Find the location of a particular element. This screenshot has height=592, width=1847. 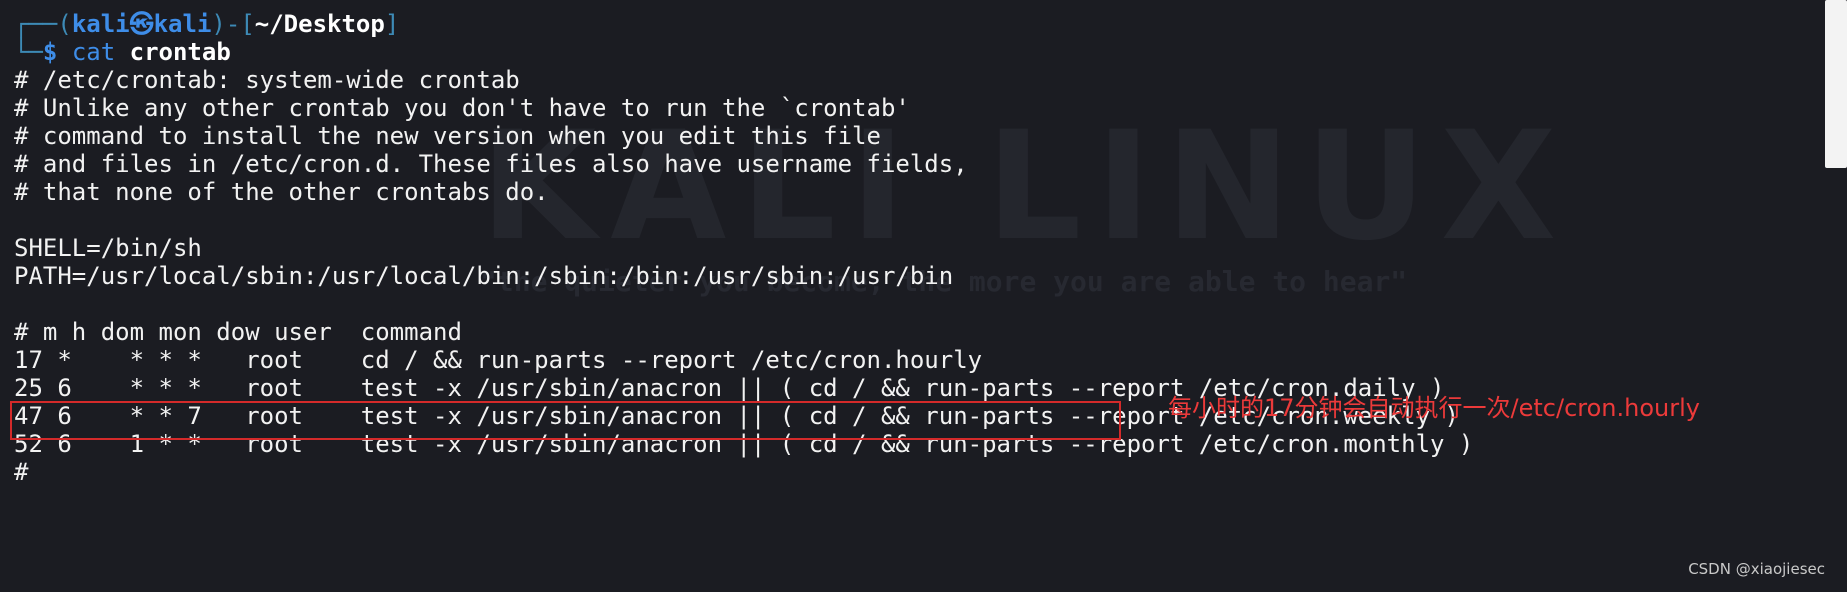

scrollbar-thumb is located at coordinates (1836, 84).